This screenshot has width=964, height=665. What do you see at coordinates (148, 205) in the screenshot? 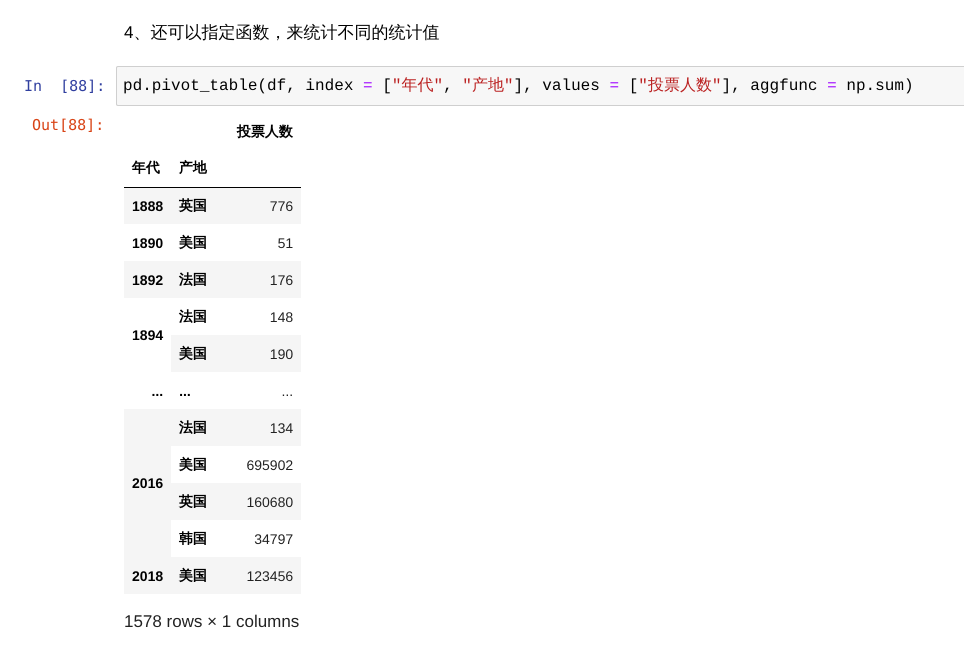
I see `row-index-cell: 1888` at bounding box center [148, 205].